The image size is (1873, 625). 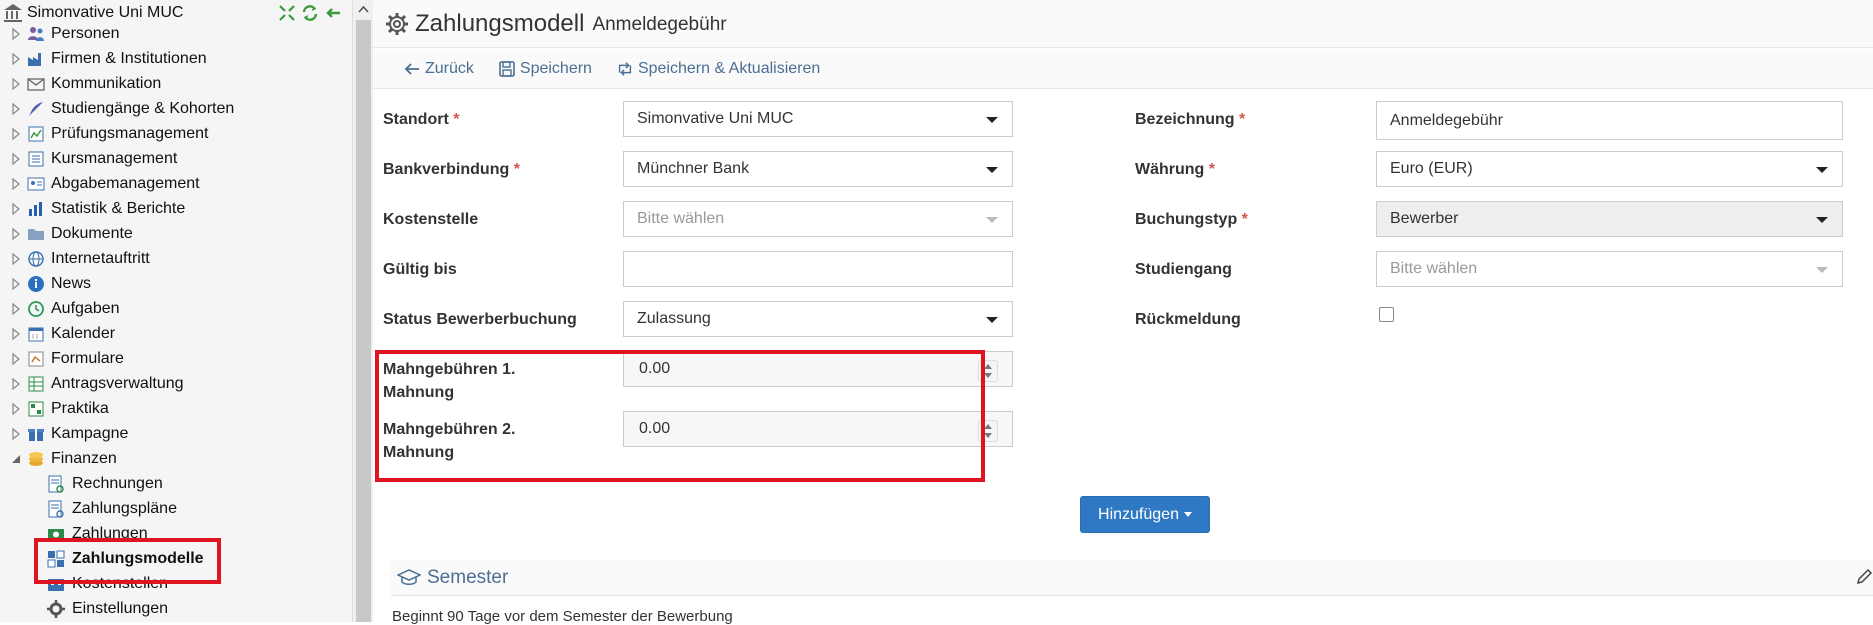 I want to click on scrollbar-thumb, so click(x=363, y=321).